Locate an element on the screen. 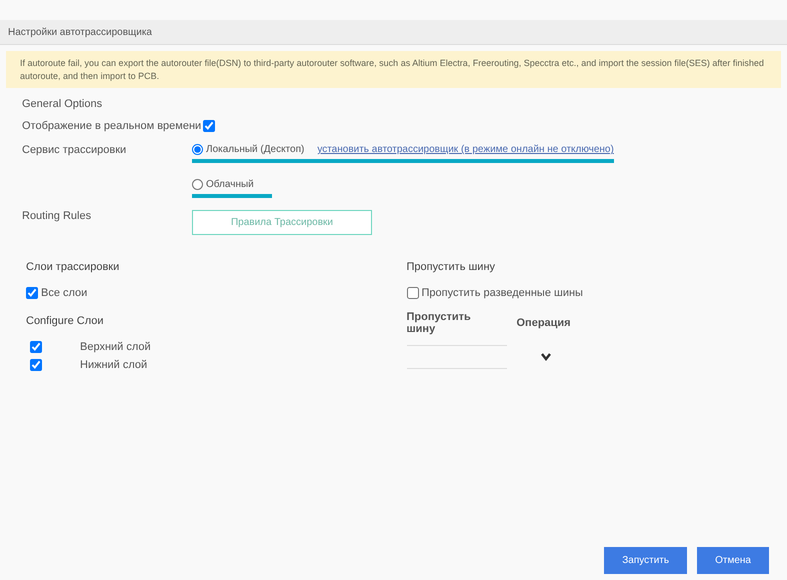 Image resolution: width=787 pixels, height=580 pixels. section-heading: Слои трассировки is located at coordinates (73, 267).